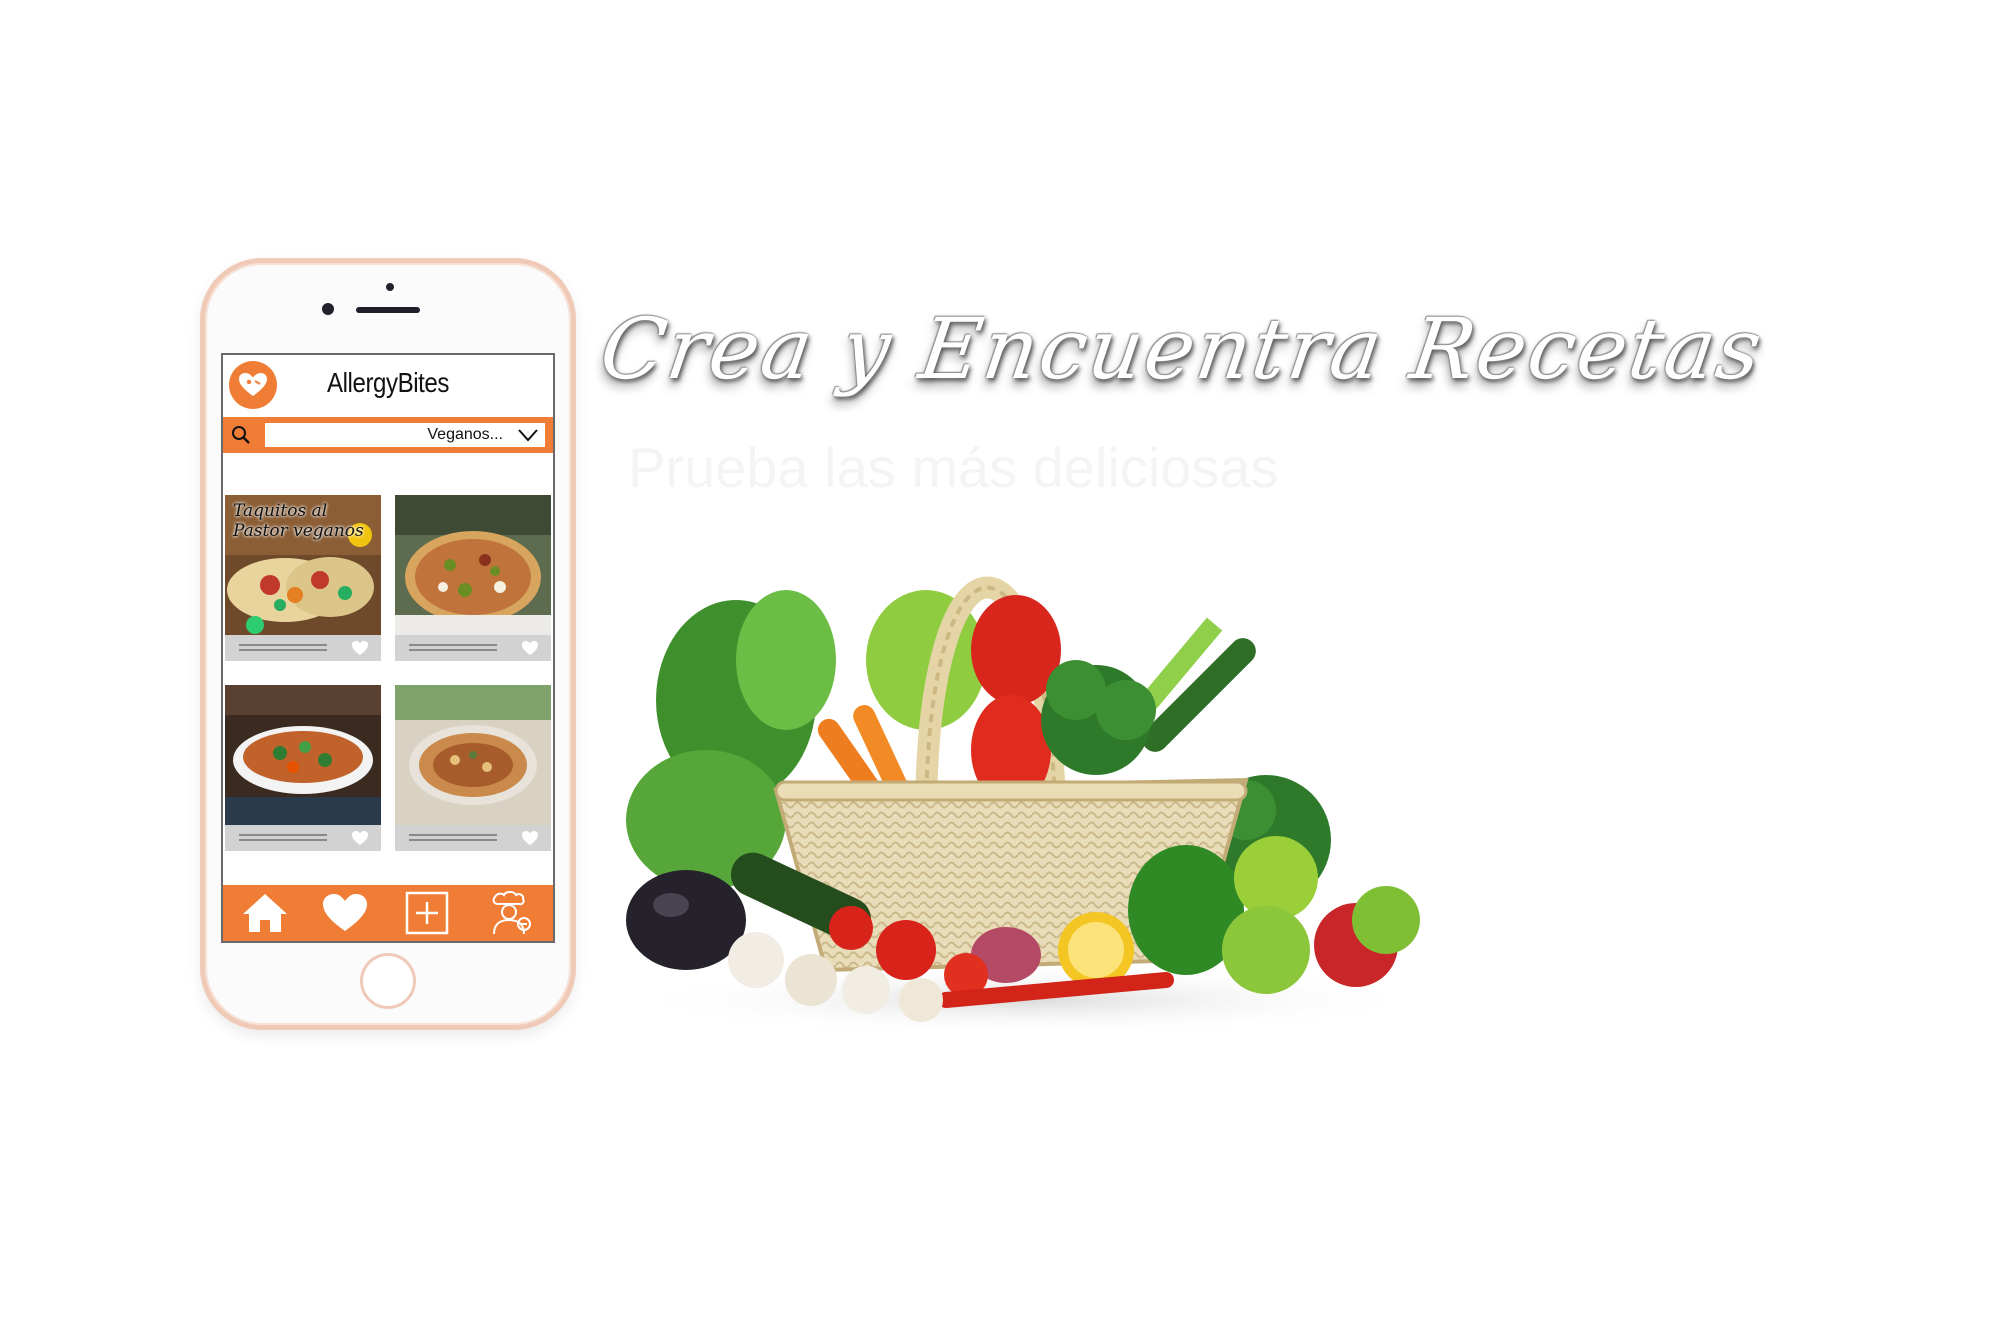 This screenshot has height=1332, width=2000. Describe the element at coordinates (388, 981) in the screenshot. I see `phone-home-button` at that location.